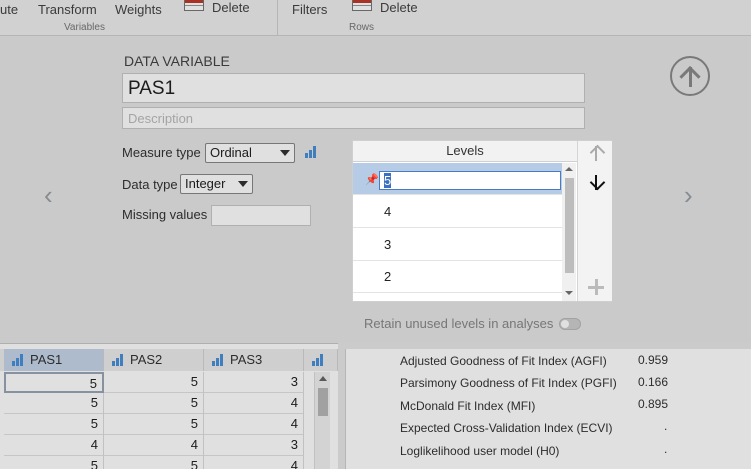 The height and width of the screenshot is (469, 751). What do you see at coordinates (9, 9) in the screenshot?
I see `compute-button: ute` at bounding box center [9, 9].